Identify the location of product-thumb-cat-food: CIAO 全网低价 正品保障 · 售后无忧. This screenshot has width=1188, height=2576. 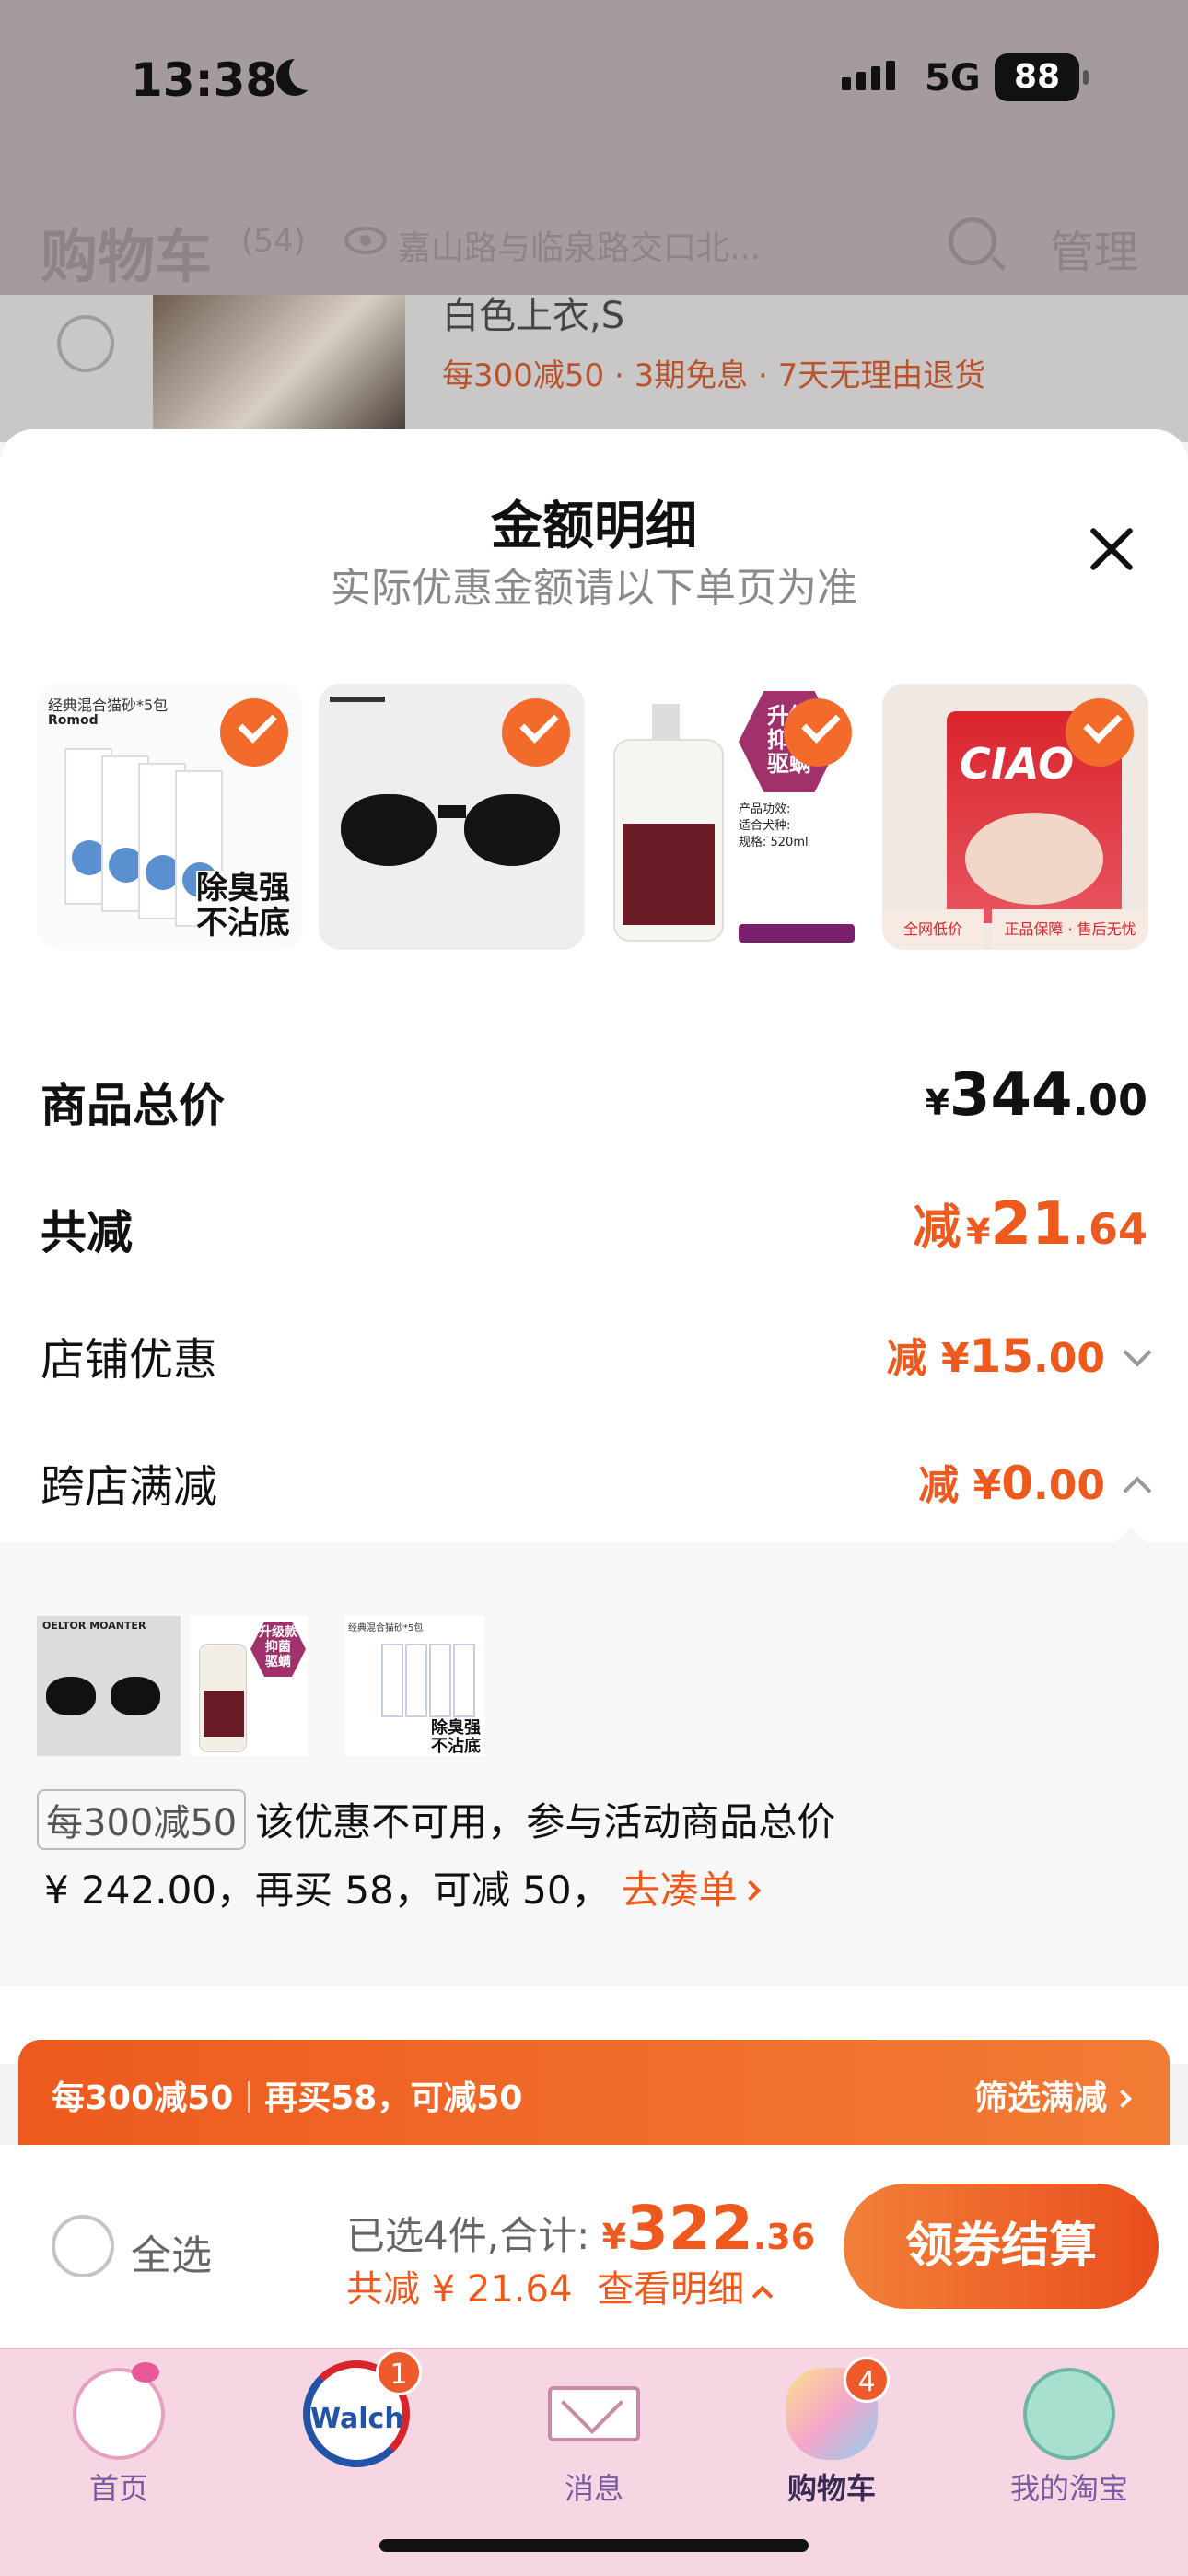
(1015, 817).